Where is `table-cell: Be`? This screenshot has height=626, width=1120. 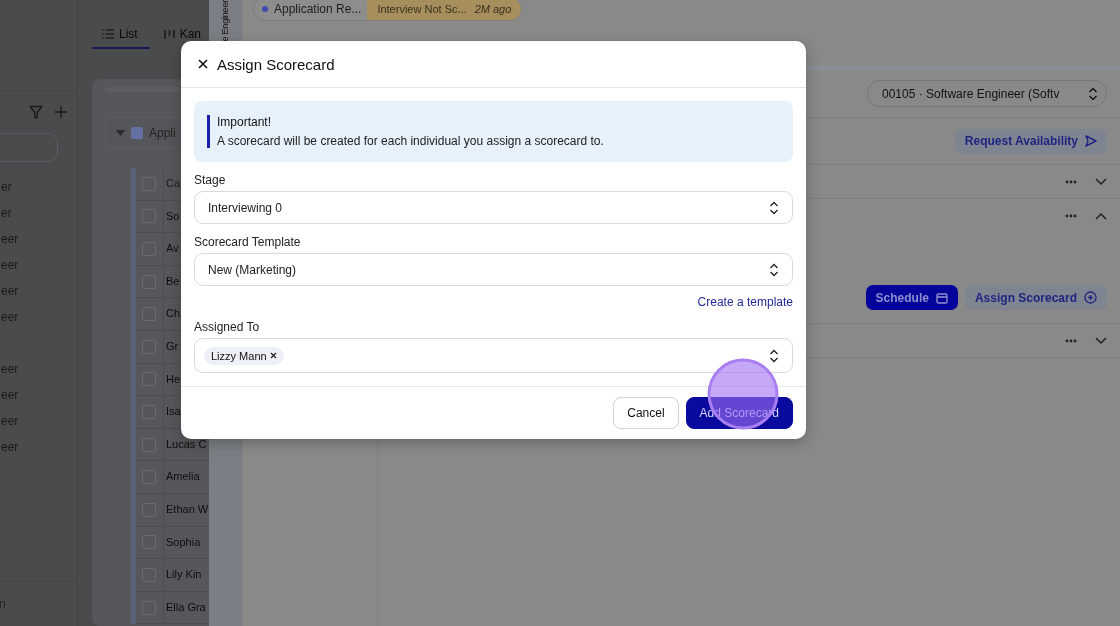
table-cell: Be is located at coordinates (171, 281).